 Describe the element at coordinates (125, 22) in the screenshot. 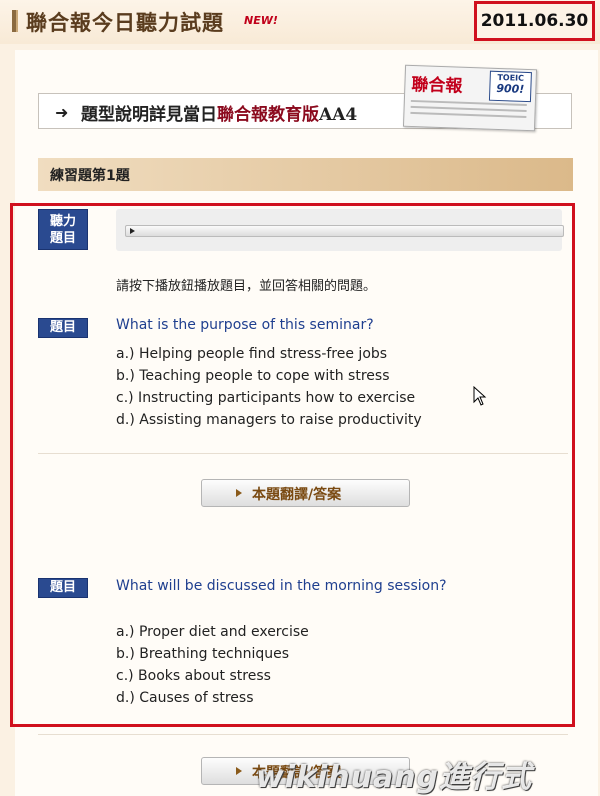

I see `page-title: 聯合報今日聽力試題` at that location.